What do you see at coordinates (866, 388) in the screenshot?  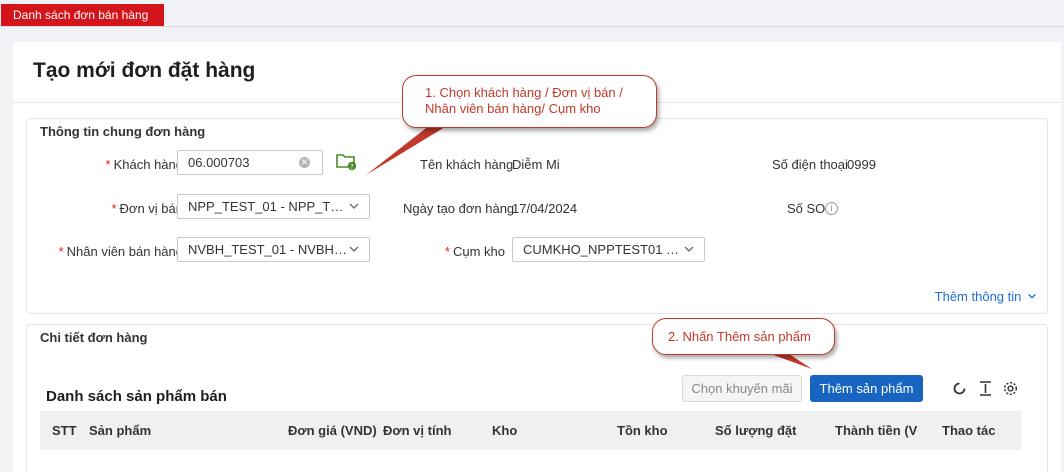 I see `add-product-button: Thêm sản phẩm` at bounding box center [866, 388].